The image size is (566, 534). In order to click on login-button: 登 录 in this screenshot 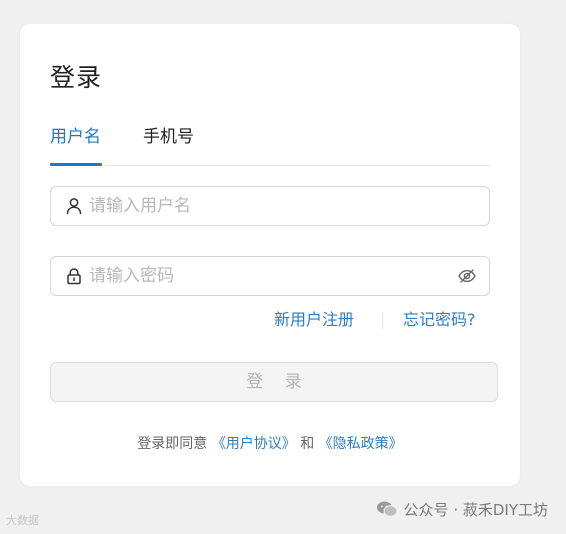, I will do `click(274, 382)`.